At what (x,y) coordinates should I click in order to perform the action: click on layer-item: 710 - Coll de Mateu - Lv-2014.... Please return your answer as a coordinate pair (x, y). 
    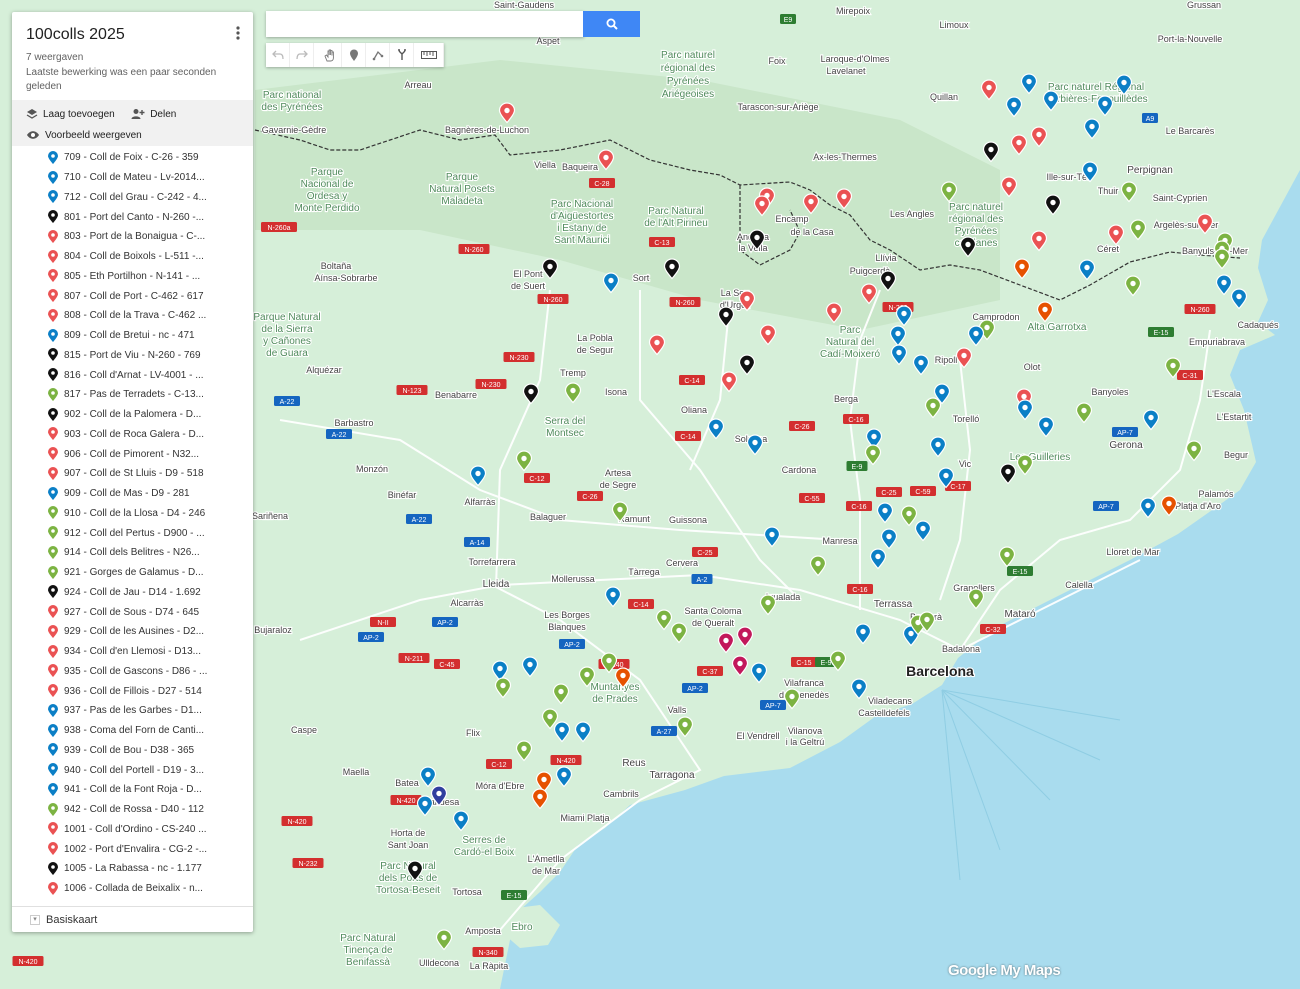
    Looking at the image, I should click on (132, 178).